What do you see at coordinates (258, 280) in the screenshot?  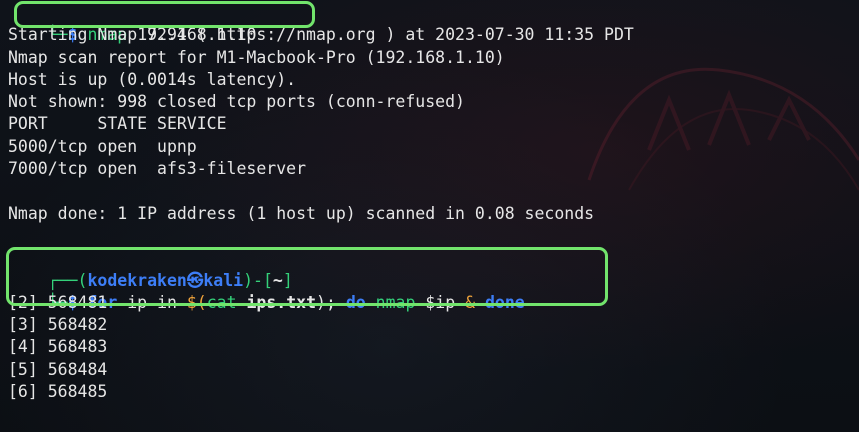 I see `prompt-dir-open: )-[` at bounding box center [258, 280].